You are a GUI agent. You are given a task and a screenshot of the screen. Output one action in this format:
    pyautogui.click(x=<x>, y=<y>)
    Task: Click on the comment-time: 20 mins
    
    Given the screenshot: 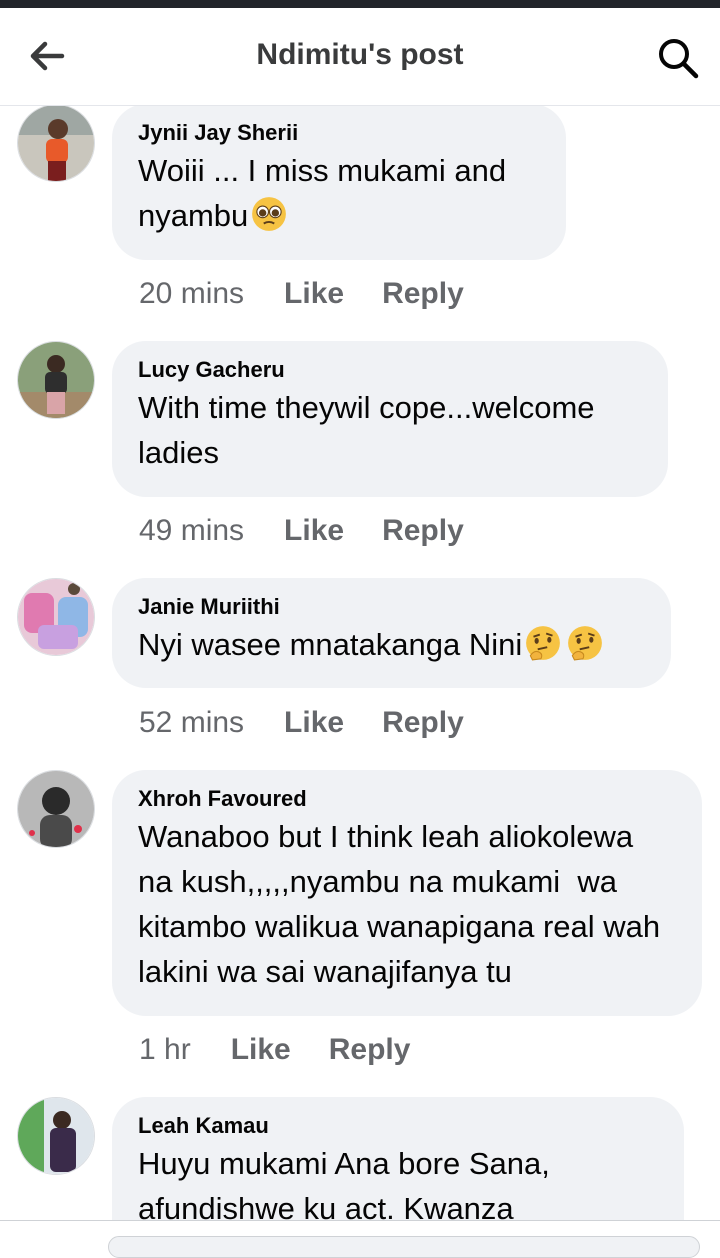 What is the action you would take?
    pyautogui.click(x=191, y=294)
    